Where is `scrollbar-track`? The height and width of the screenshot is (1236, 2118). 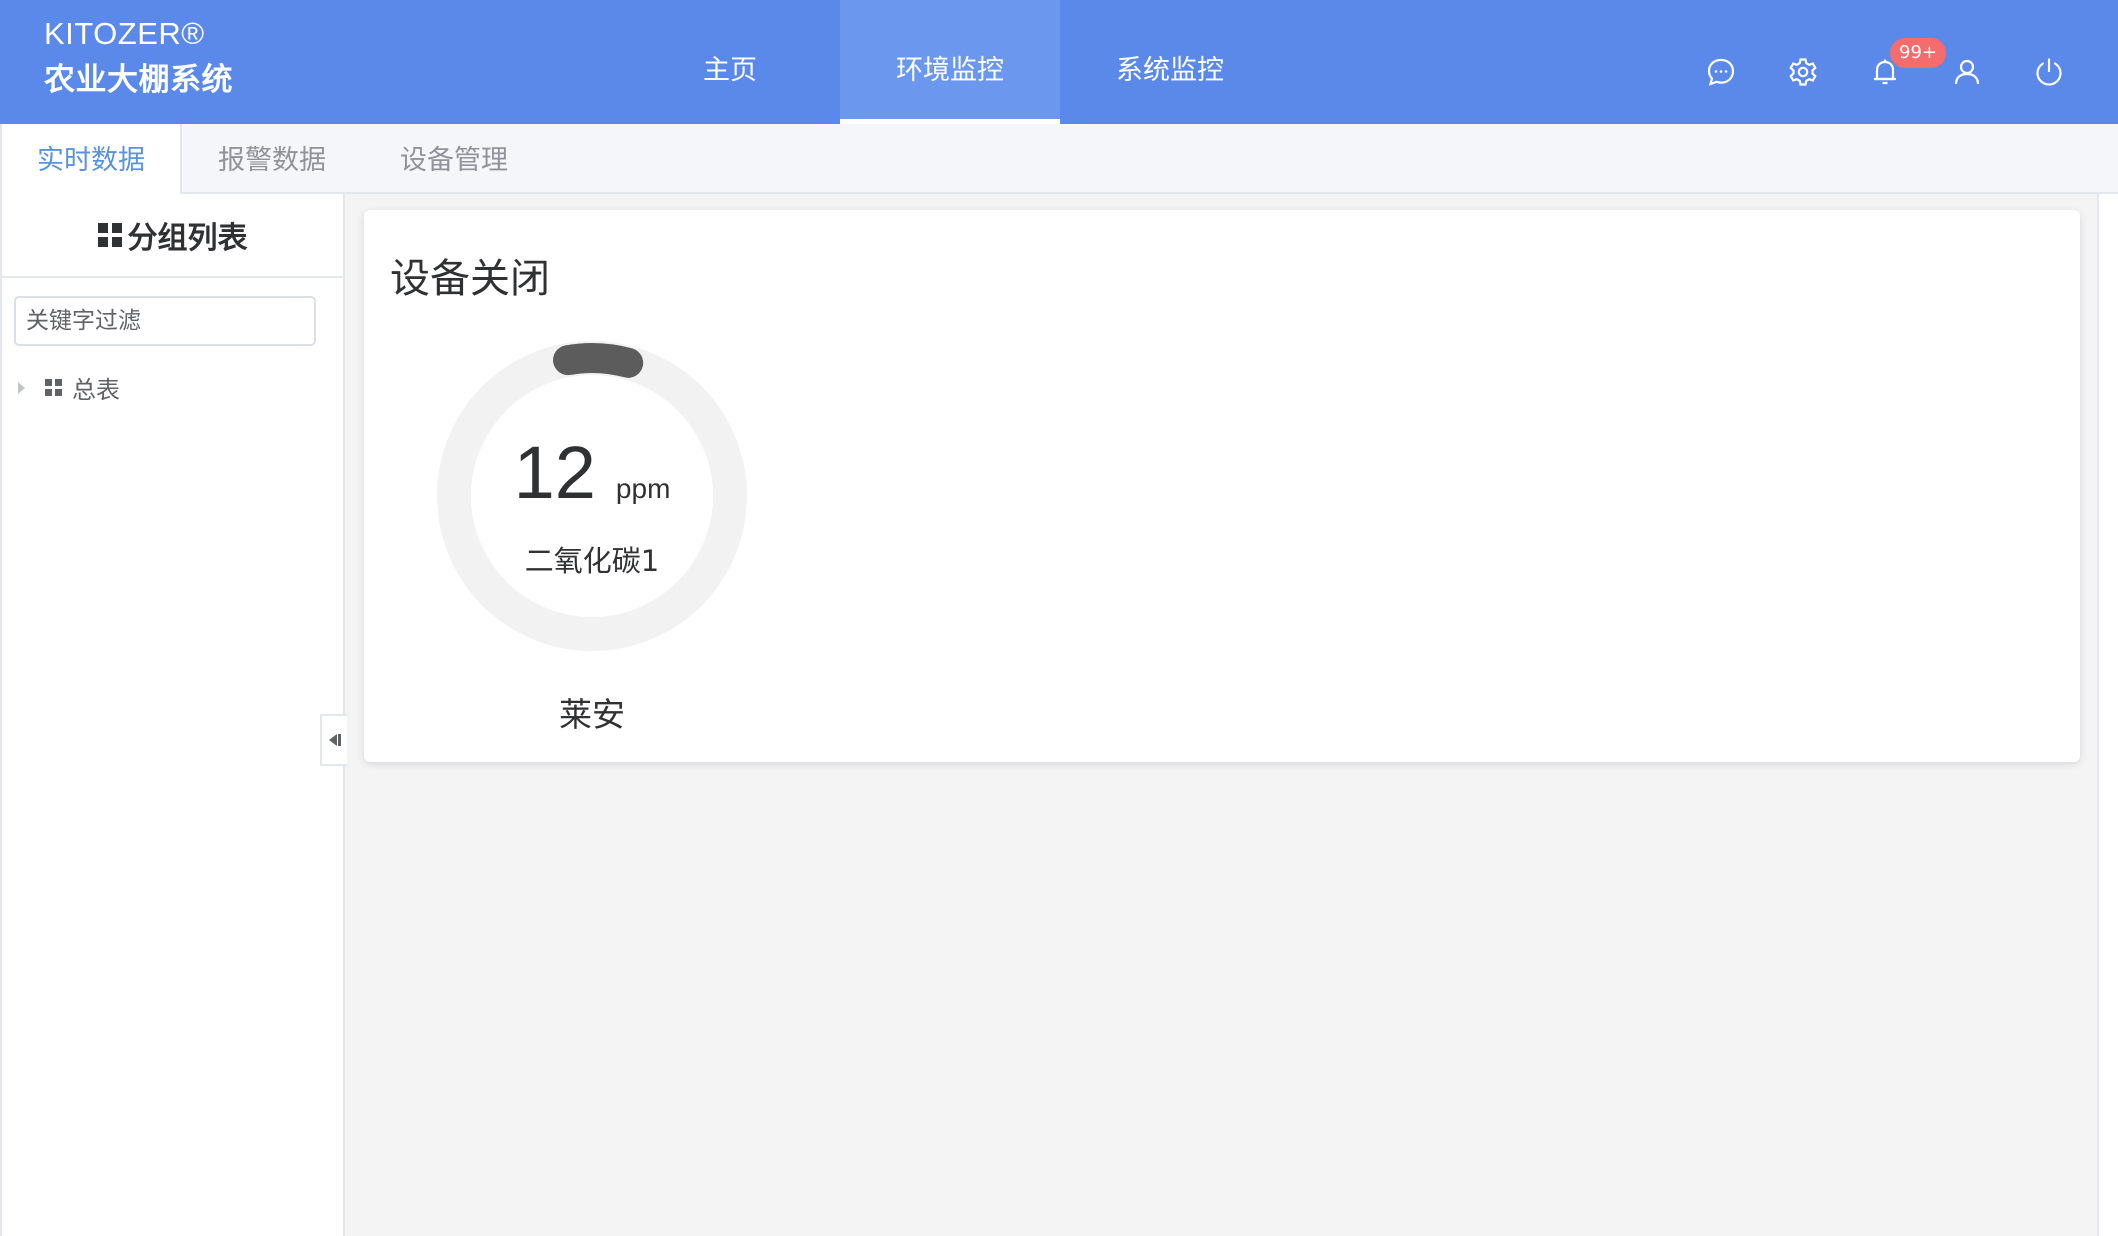
scrollbar-track is located at coordinates (2107, 715).